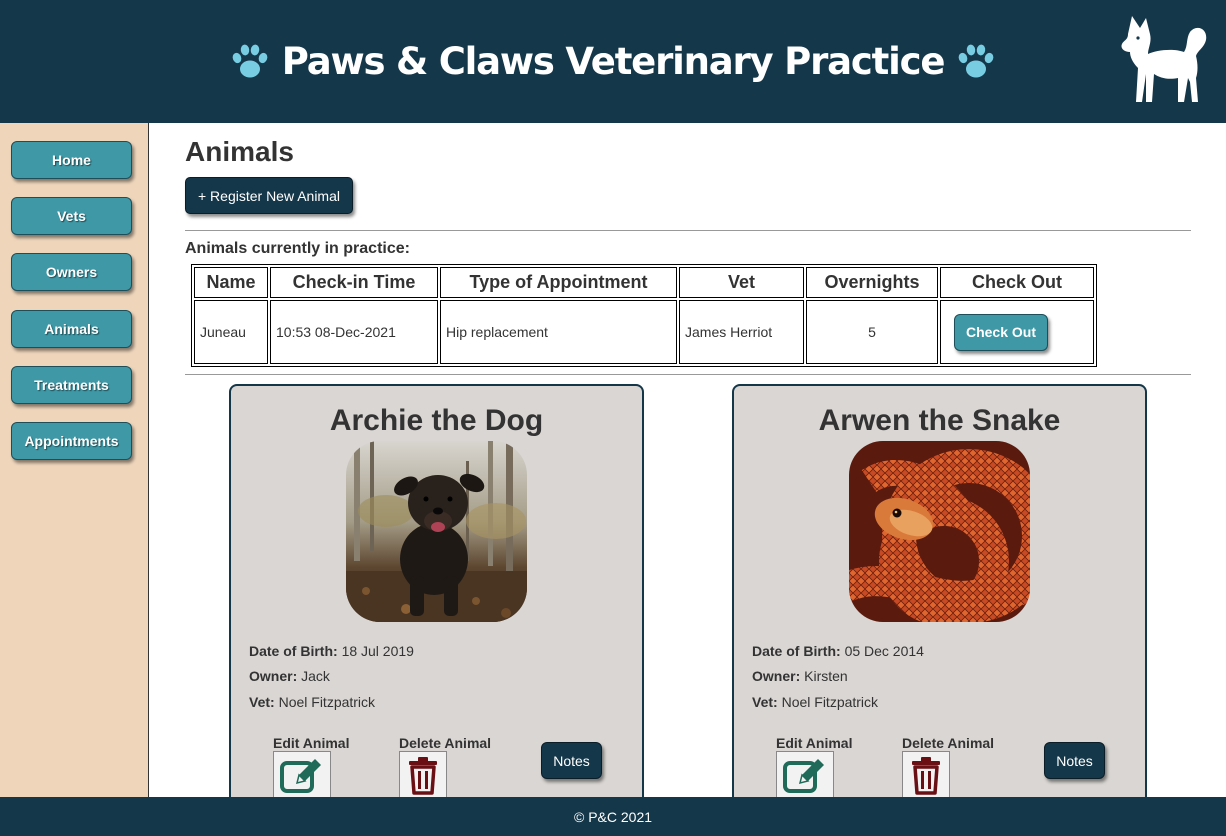  Describe the element at coordinates (354, 282) in the screenshot. I see `column-header-checkin-time: Check-in Time` at that location.